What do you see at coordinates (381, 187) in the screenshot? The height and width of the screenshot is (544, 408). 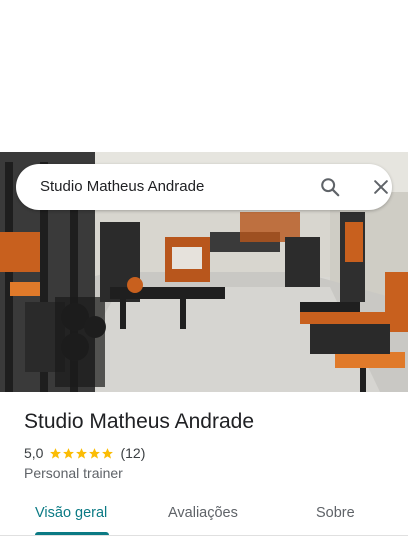 I see `close-icon` at bounding box center [381, 187].